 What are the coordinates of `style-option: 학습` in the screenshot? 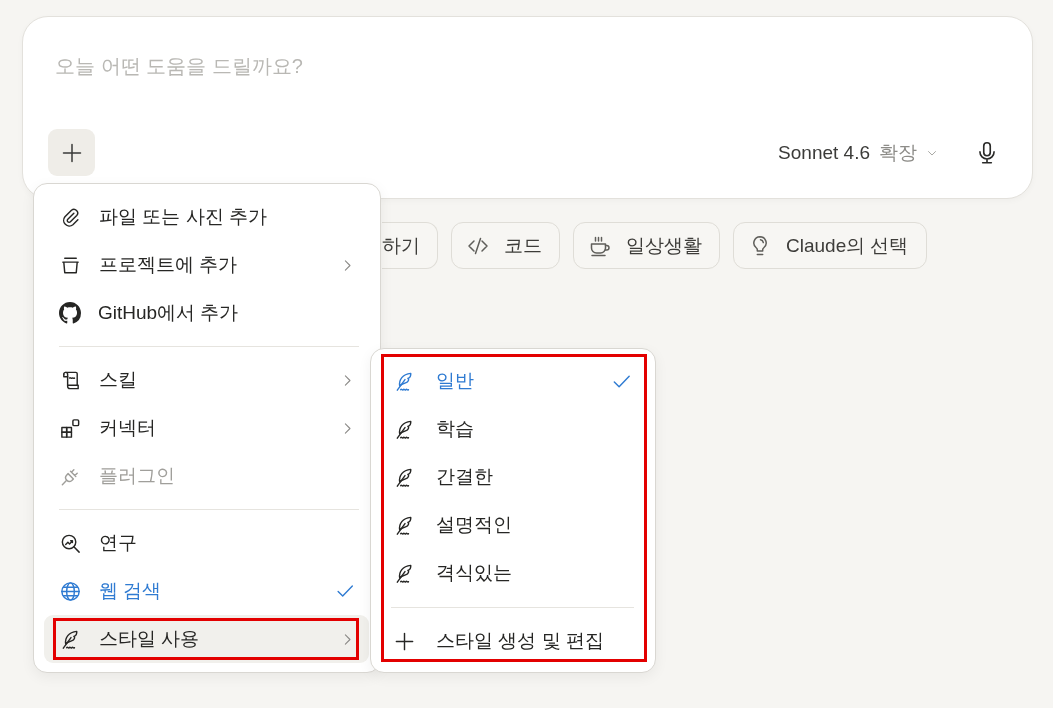 It's located at (513, 429).